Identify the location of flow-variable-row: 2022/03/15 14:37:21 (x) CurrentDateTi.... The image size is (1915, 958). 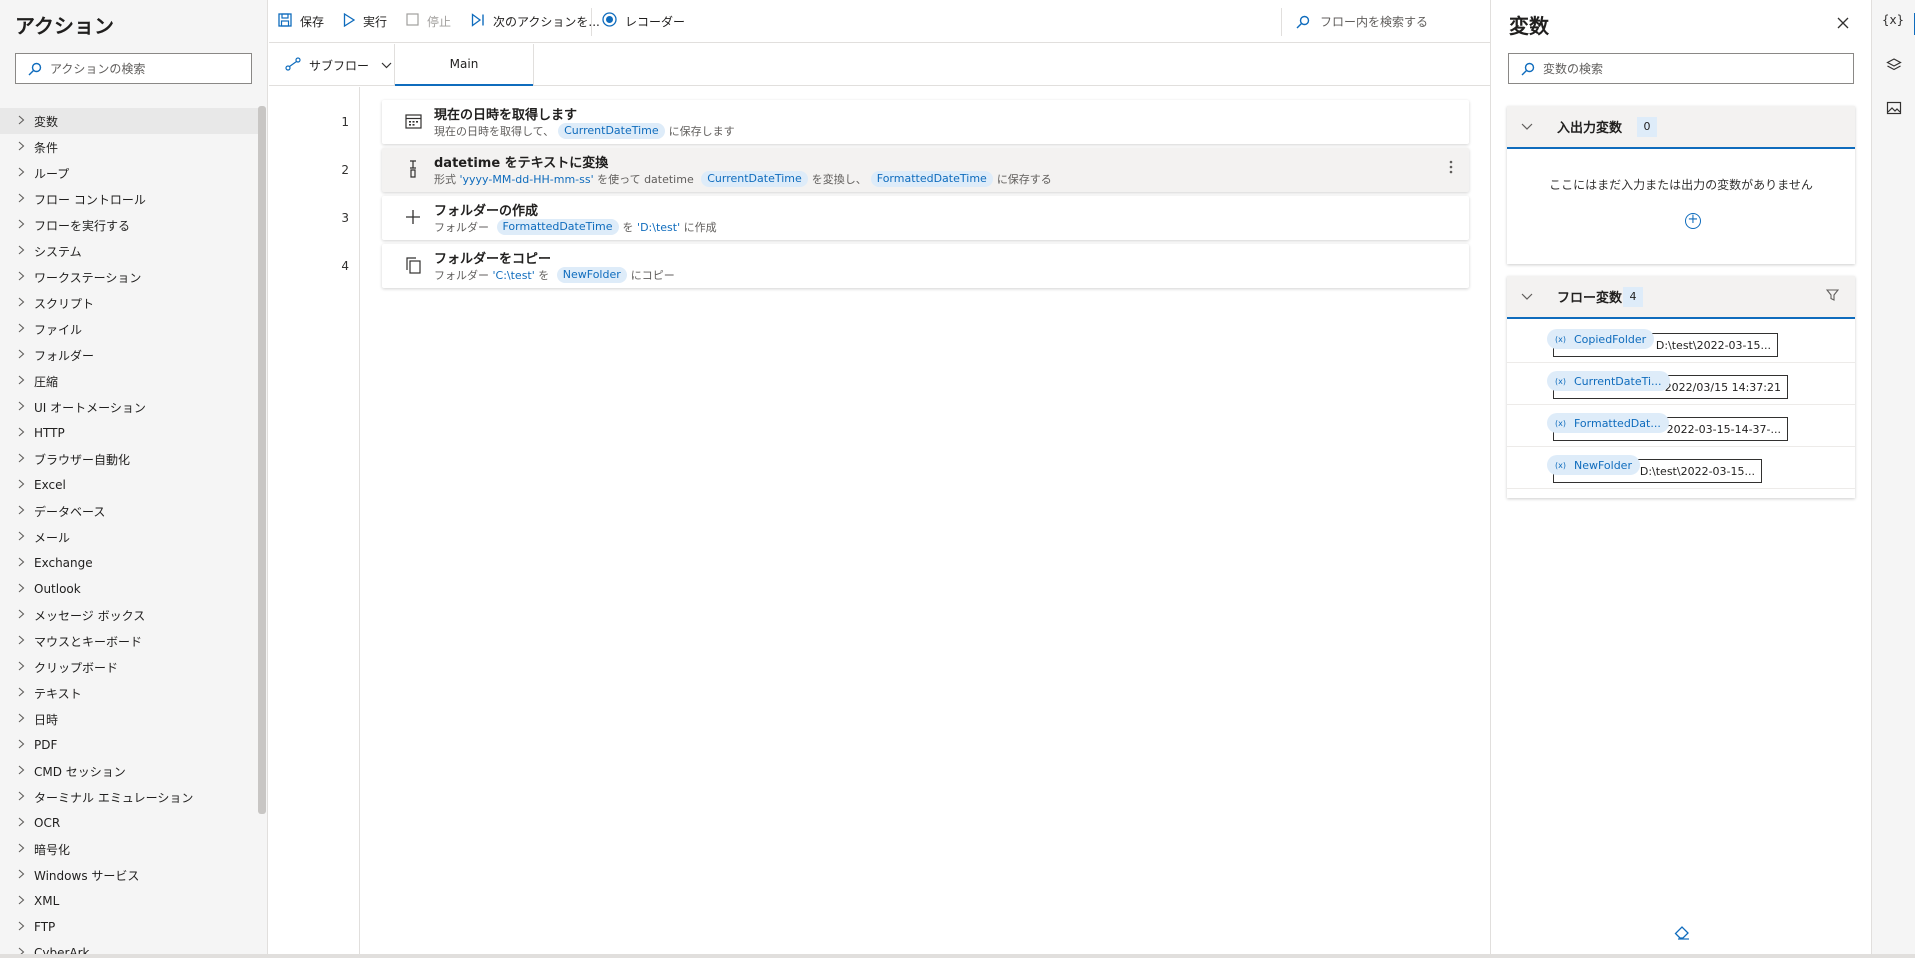
(1681, 384).